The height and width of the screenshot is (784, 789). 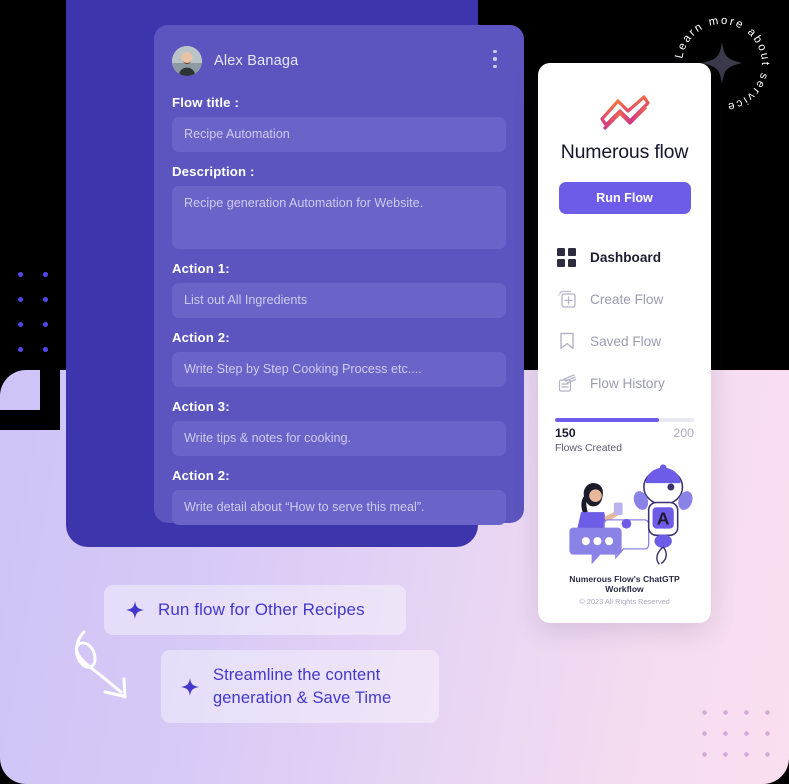 I want to click on field-label: Description :, so click(x=213, y=171).